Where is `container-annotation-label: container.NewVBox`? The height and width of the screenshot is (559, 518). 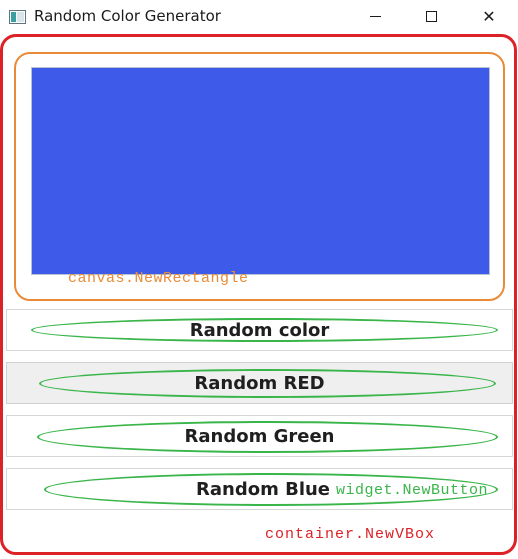 container-annotation-label: container.NewVBox is located at coordinates (350, 534).